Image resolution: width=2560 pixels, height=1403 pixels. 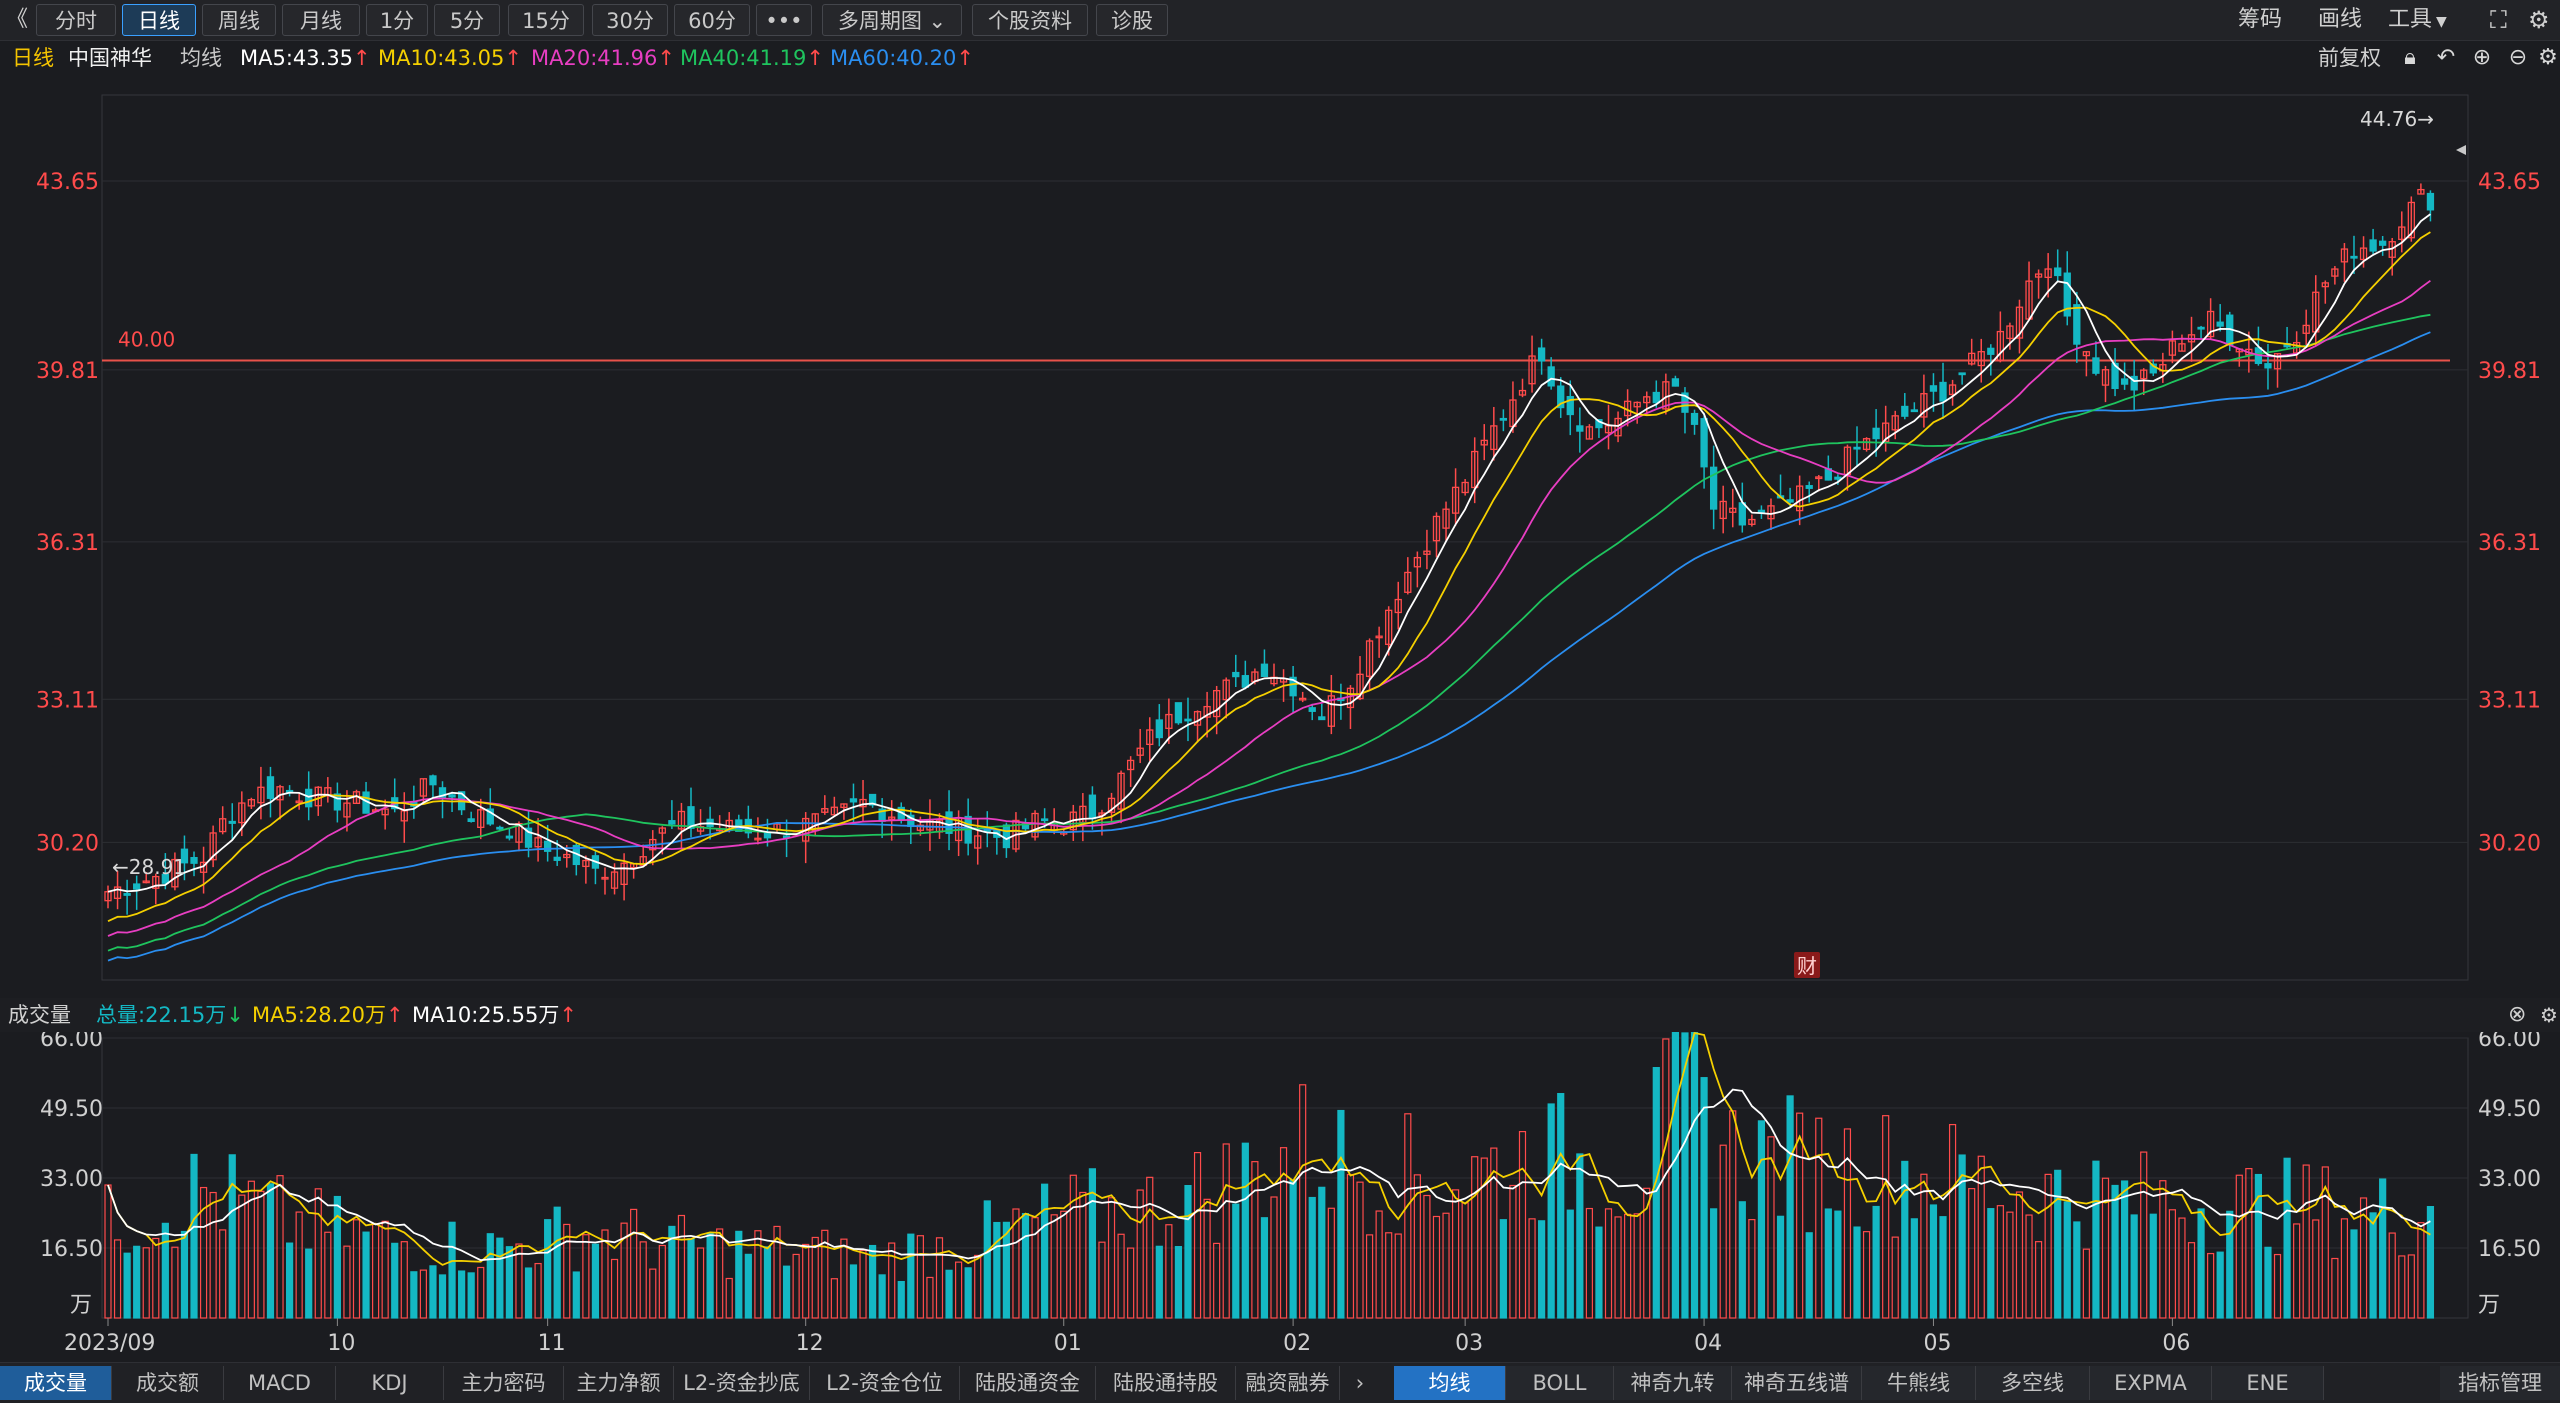 What do you see at coordinates (1673, 1383) in the screenshot?
I see `indicator-tab-2: 神奇九转` at bounding box center [1673, 1383].